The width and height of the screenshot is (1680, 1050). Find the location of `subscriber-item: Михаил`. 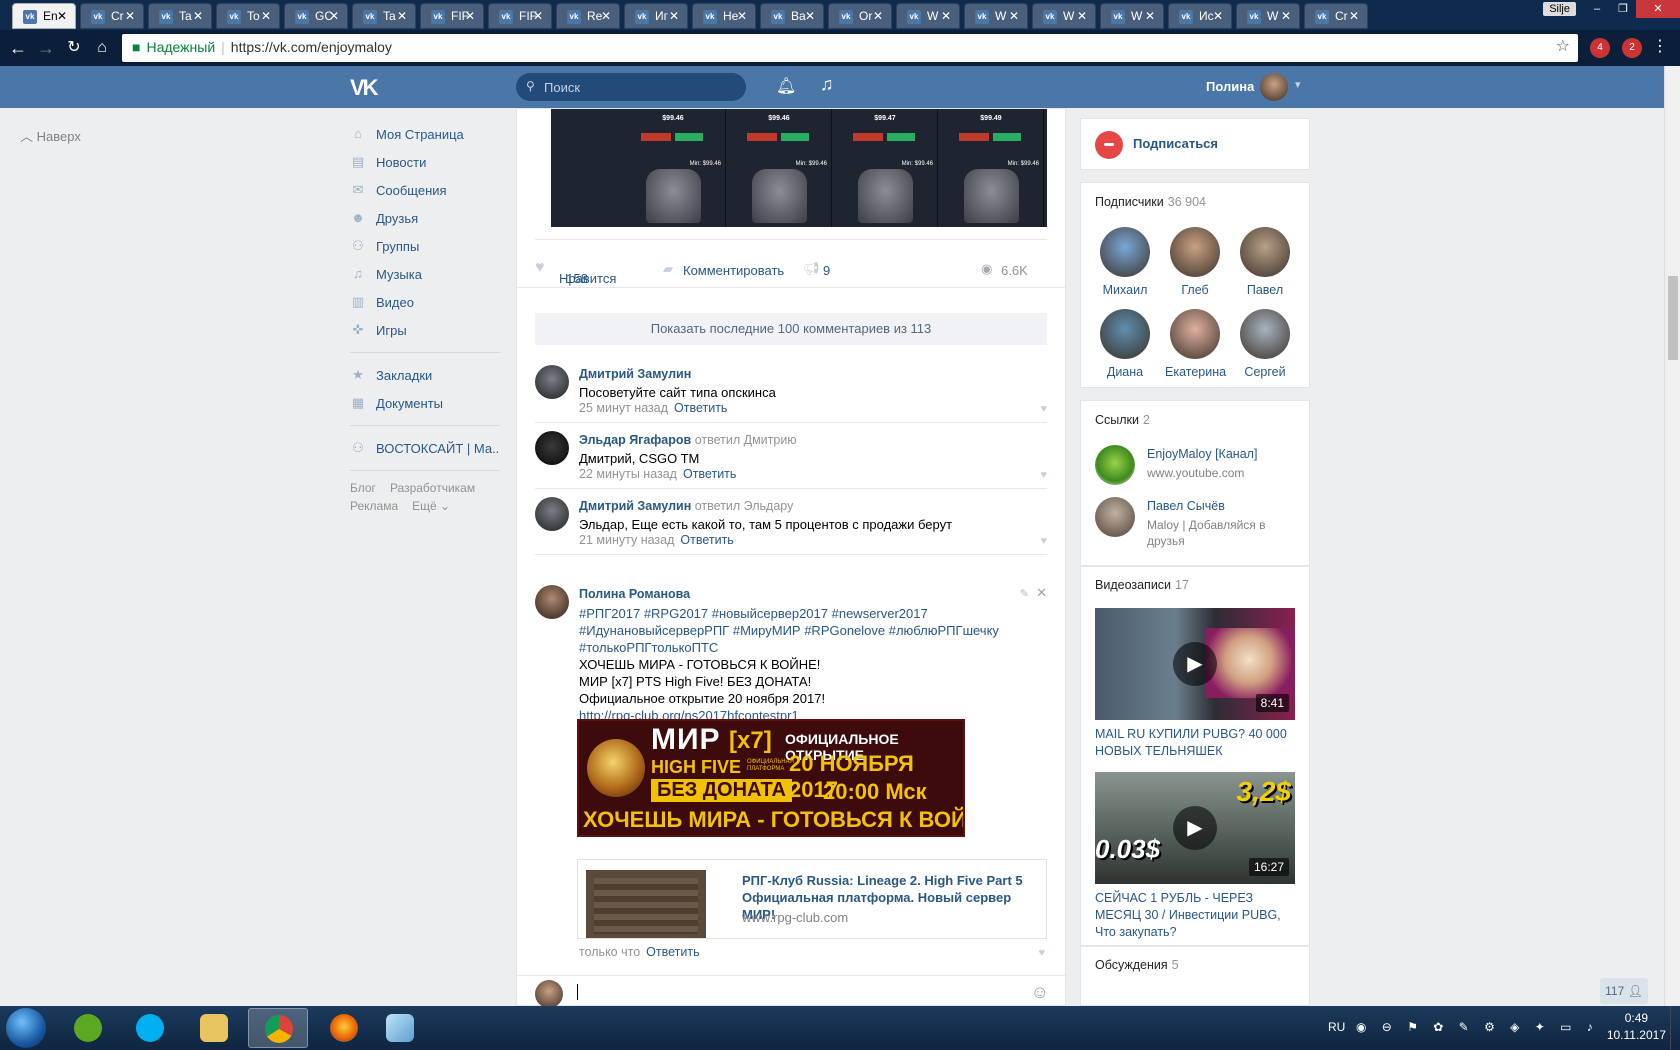

subscriber-item: Михаил is located at coordinates (1125, 262).